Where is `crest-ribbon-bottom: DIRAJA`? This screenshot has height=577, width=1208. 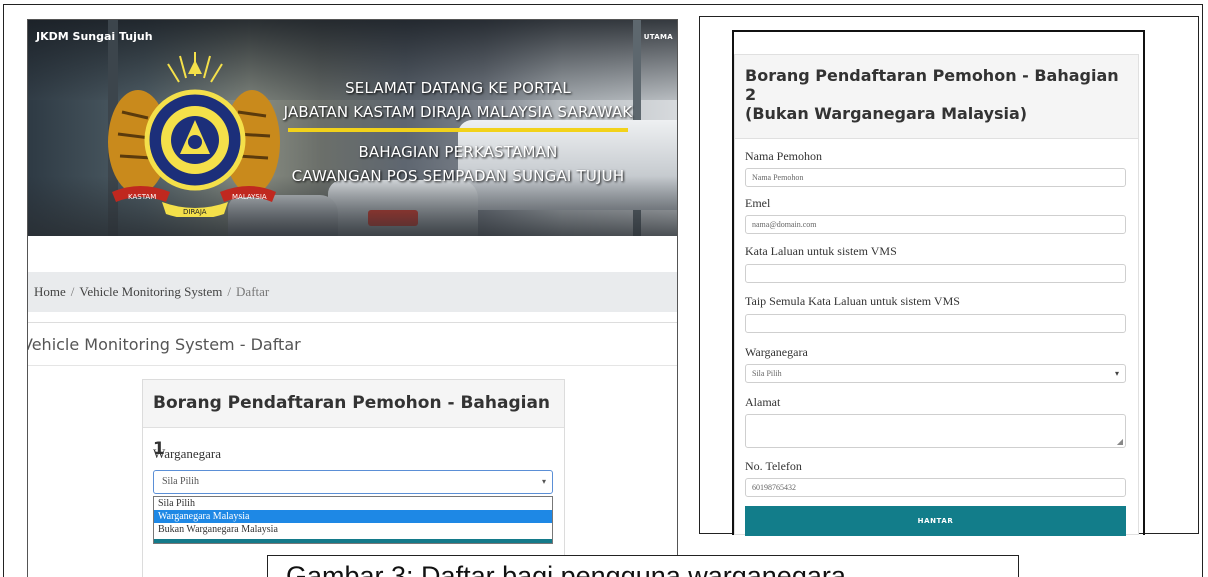 crest-ribbon-bottom: DIRAJA is located at coordinates (195, 212).